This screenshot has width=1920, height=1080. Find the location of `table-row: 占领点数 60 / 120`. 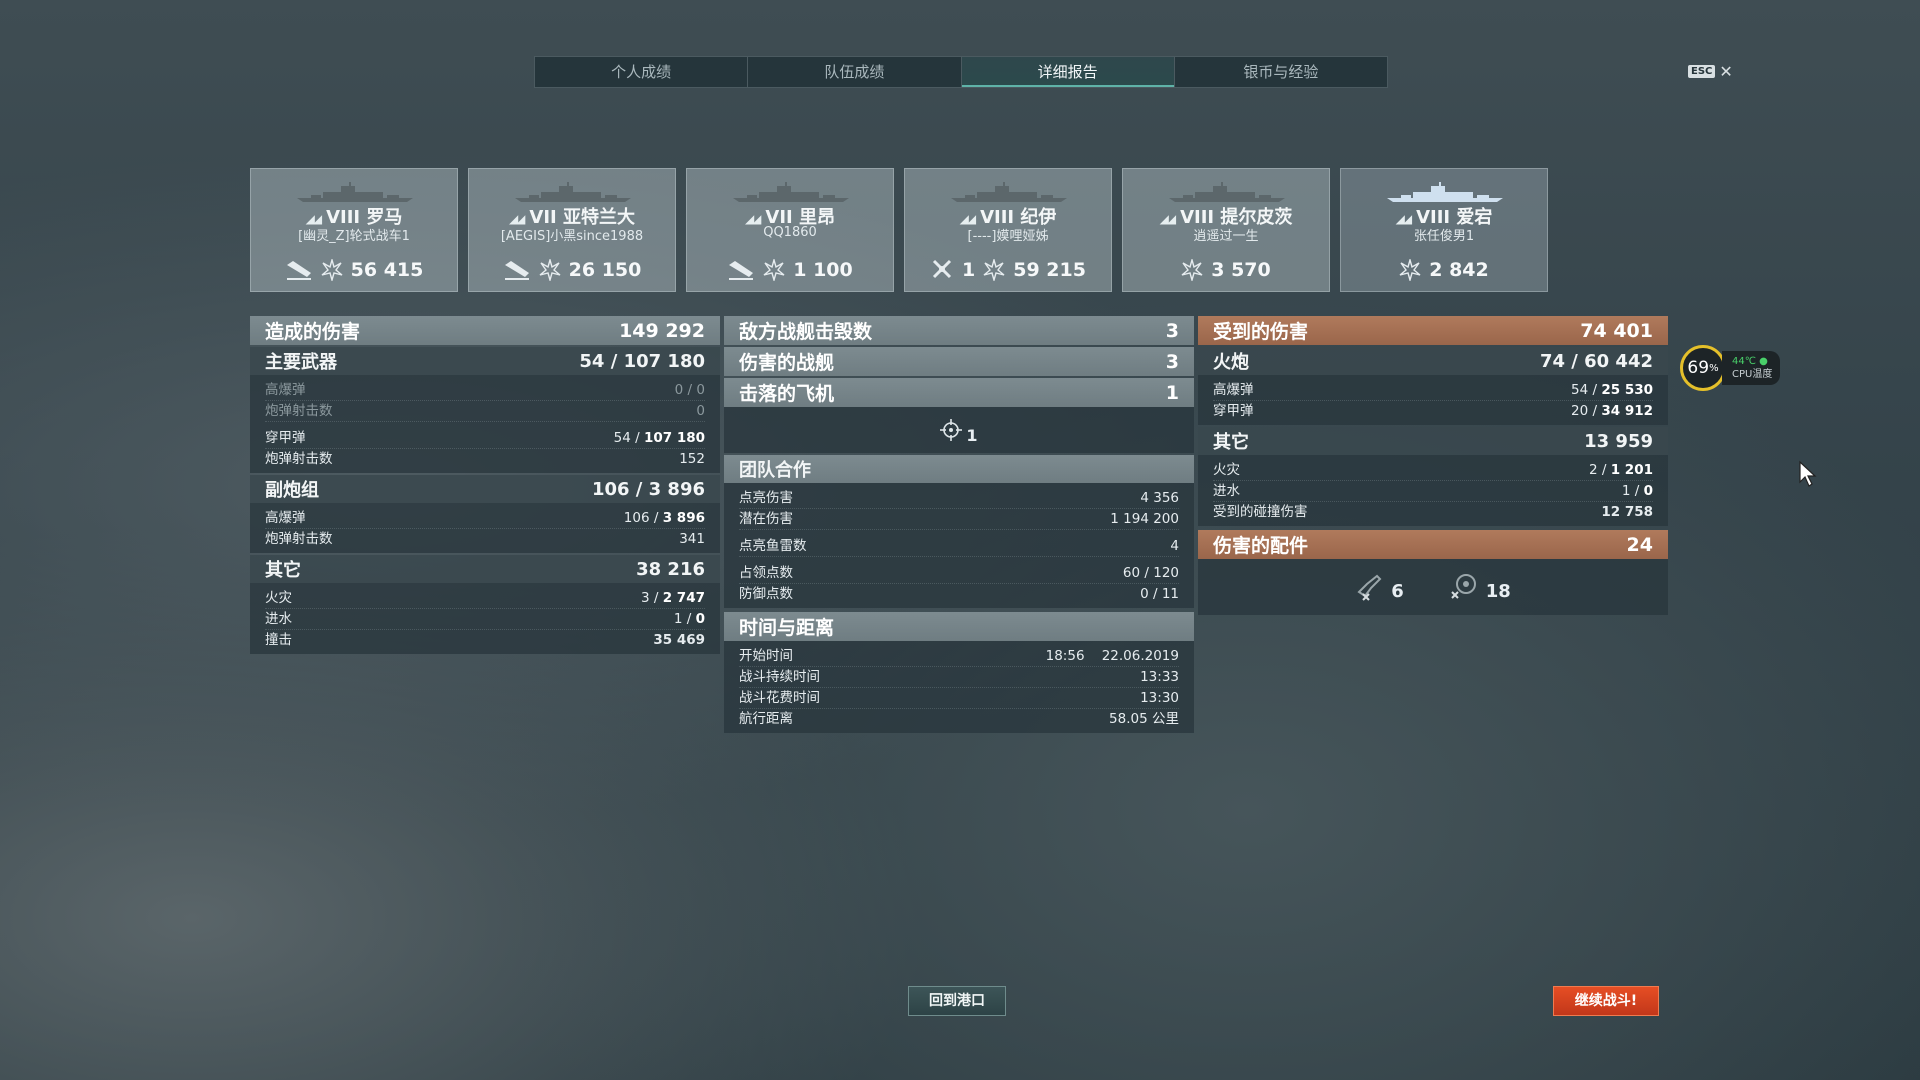

table-row: 占领点数 60 / 120 is located at coordinates (959, 573).